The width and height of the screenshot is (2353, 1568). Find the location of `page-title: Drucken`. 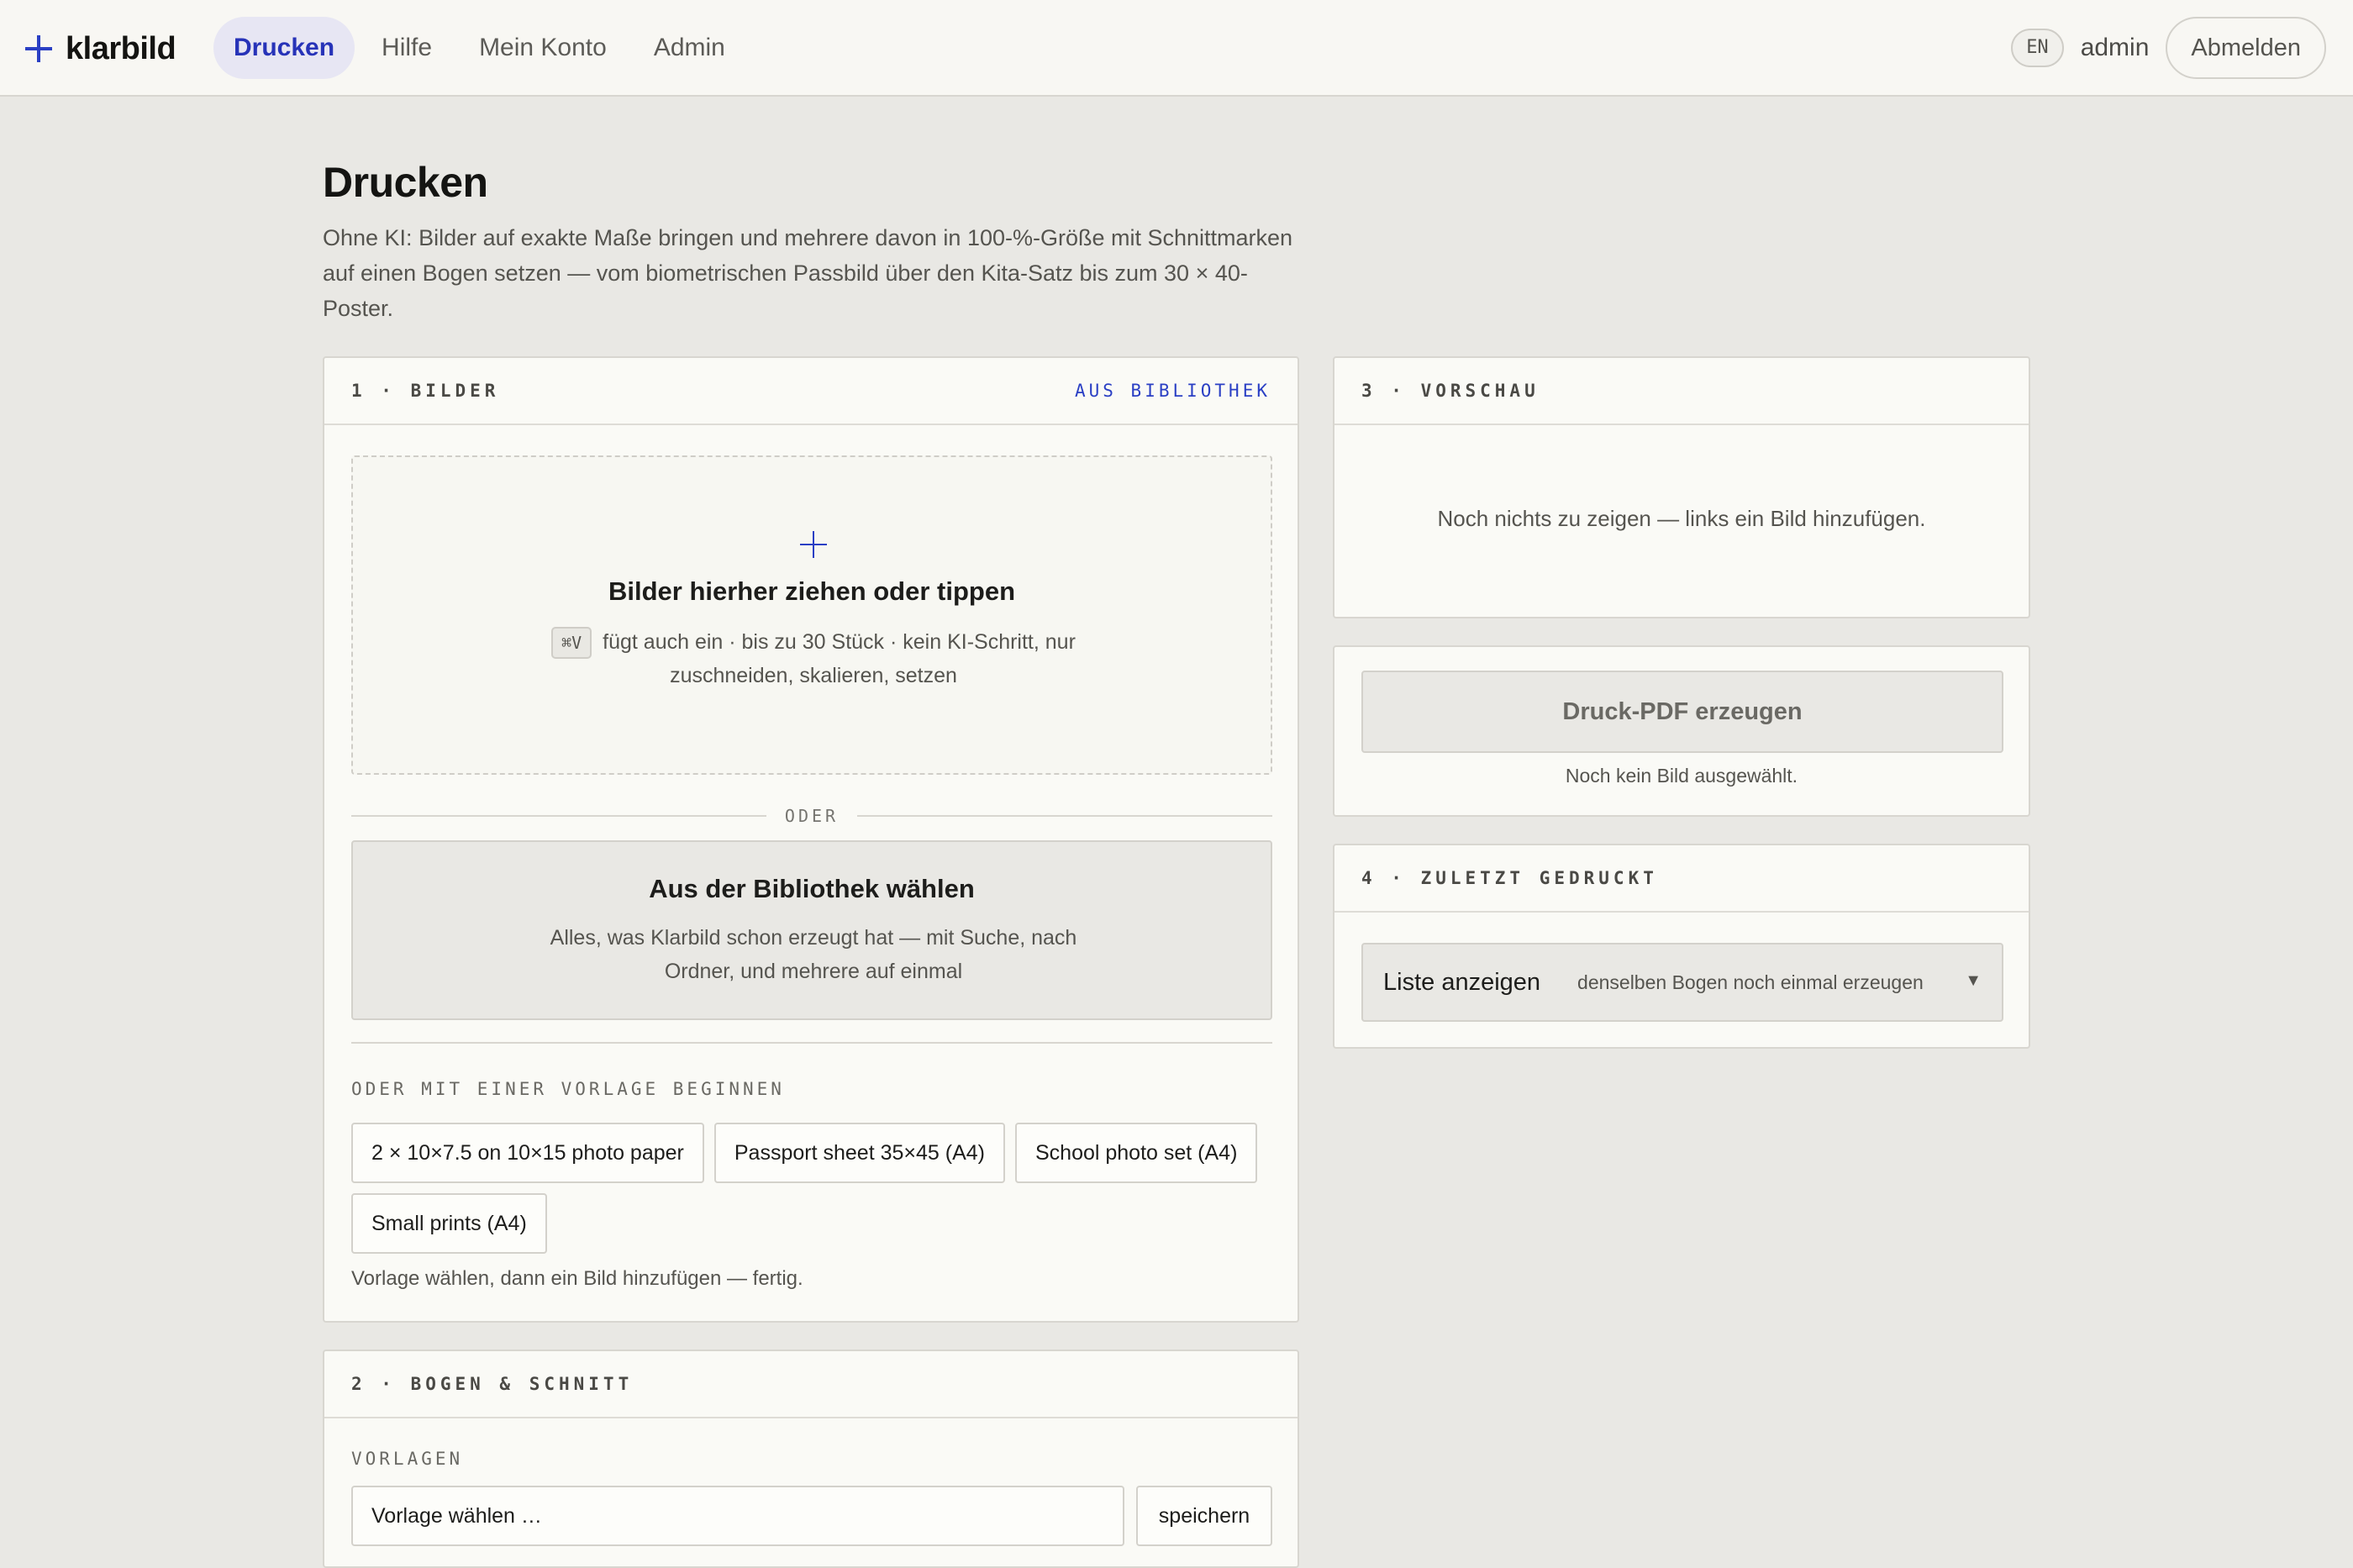

page-title: Drucken is located at coordinates (405, 183).